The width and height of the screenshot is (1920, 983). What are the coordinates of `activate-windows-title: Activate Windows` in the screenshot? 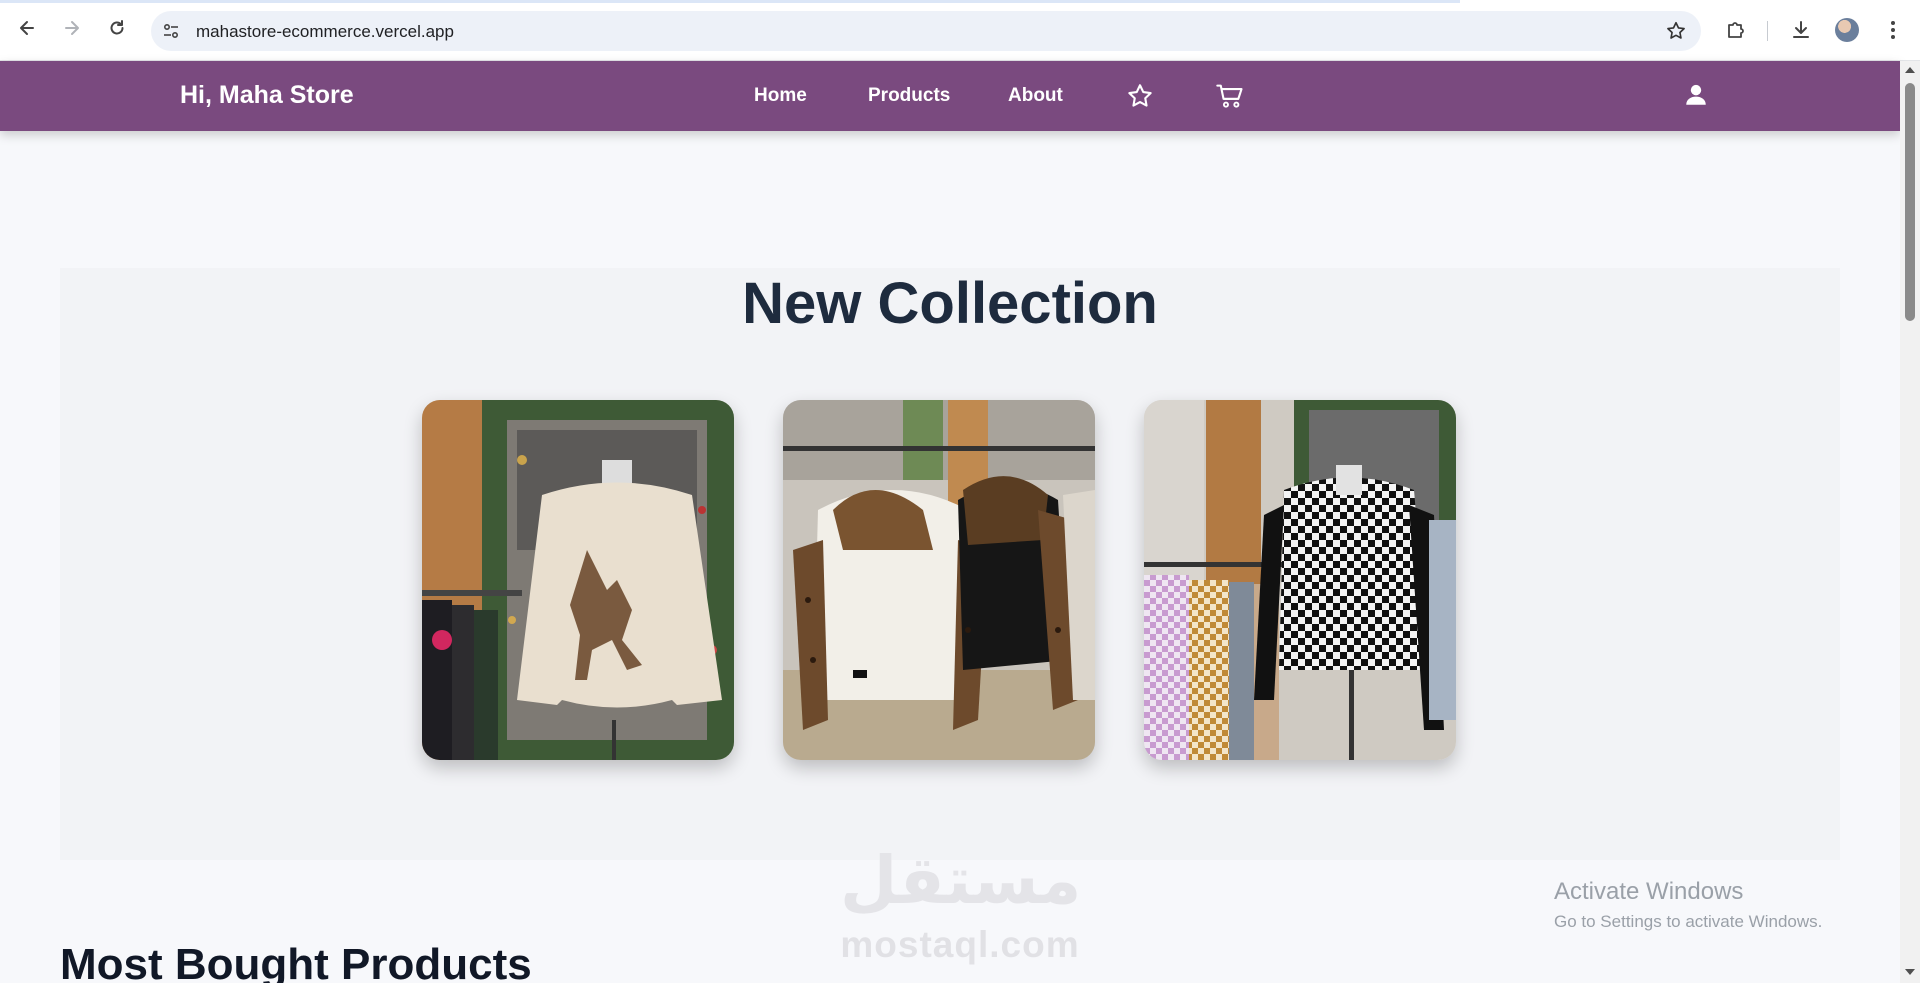 It's located at (1649, 891).